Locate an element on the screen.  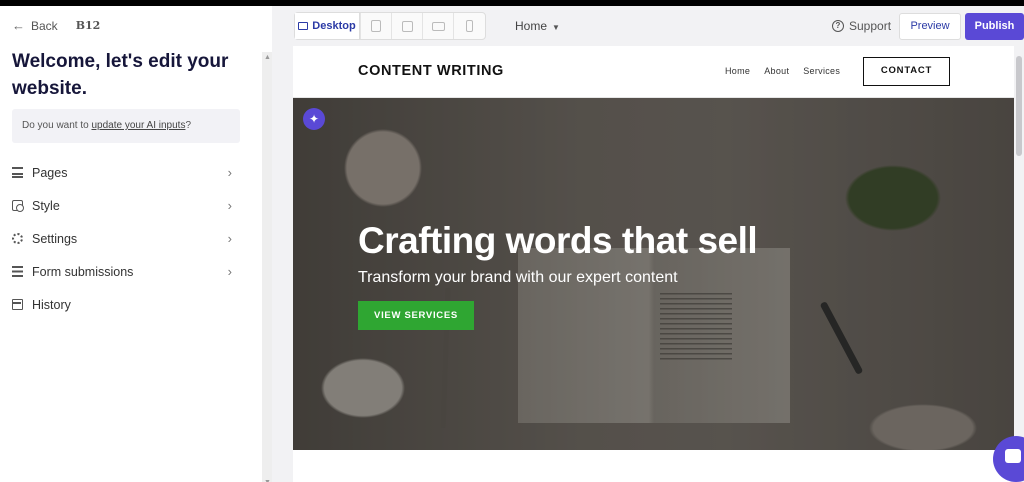
brand-logo: B12 is located at coordinates (88, 25).